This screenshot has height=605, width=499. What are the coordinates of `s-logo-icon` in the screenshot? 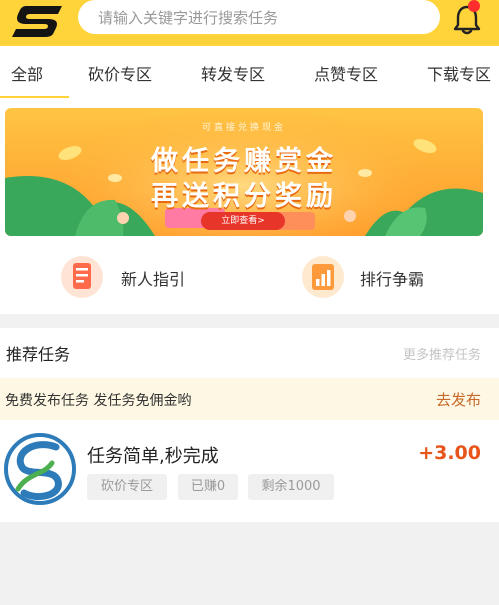 It's located at (37, 21).